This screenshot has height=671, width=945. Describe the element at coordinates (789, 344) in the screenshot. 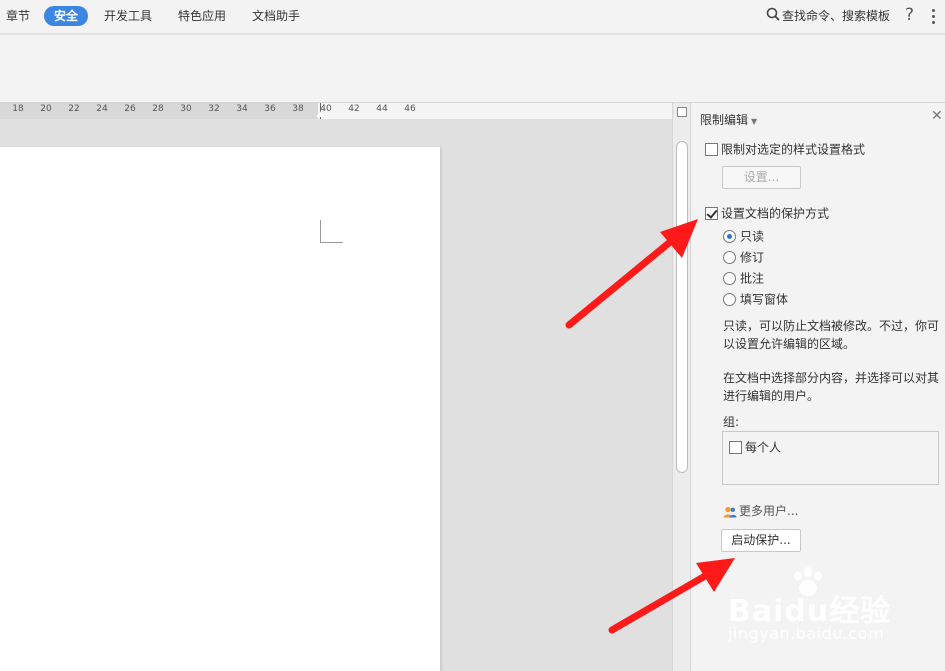

I see `mode-description-line: 以设置允许编辑的区域。` at that location.